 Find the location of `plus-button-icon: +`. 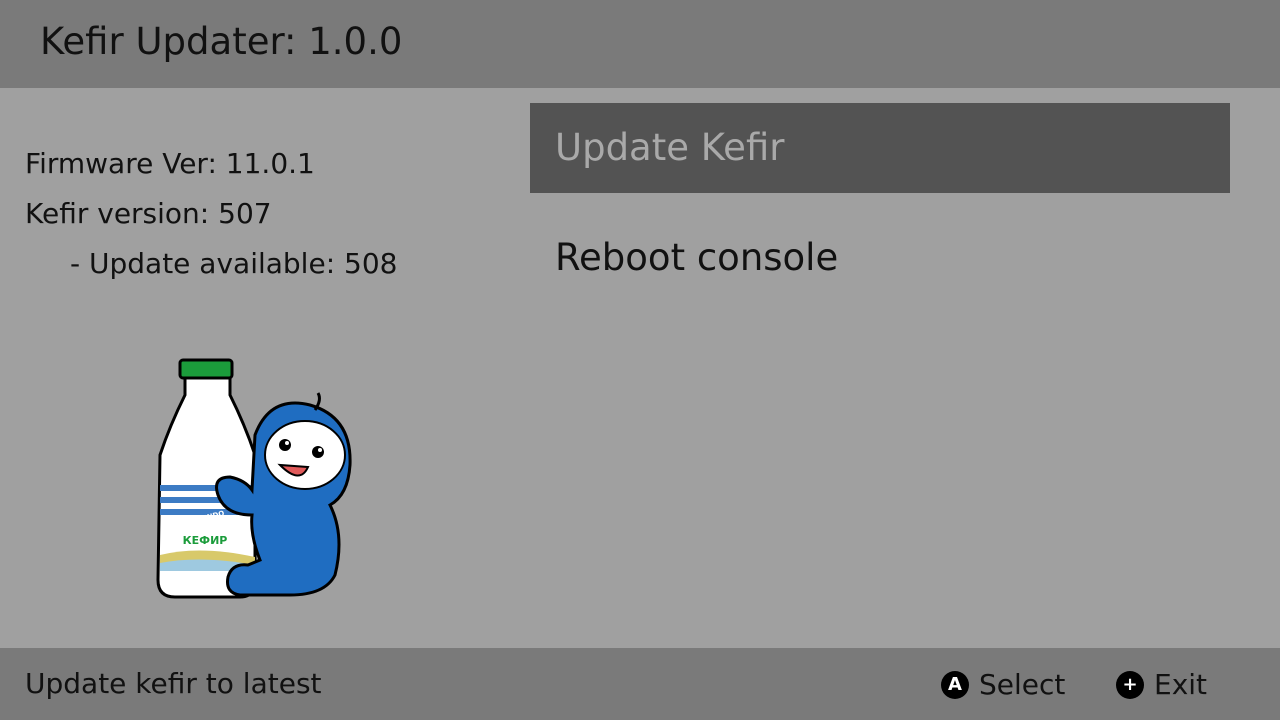

plus-button-icon: + is located at coordinates (1130, 684).